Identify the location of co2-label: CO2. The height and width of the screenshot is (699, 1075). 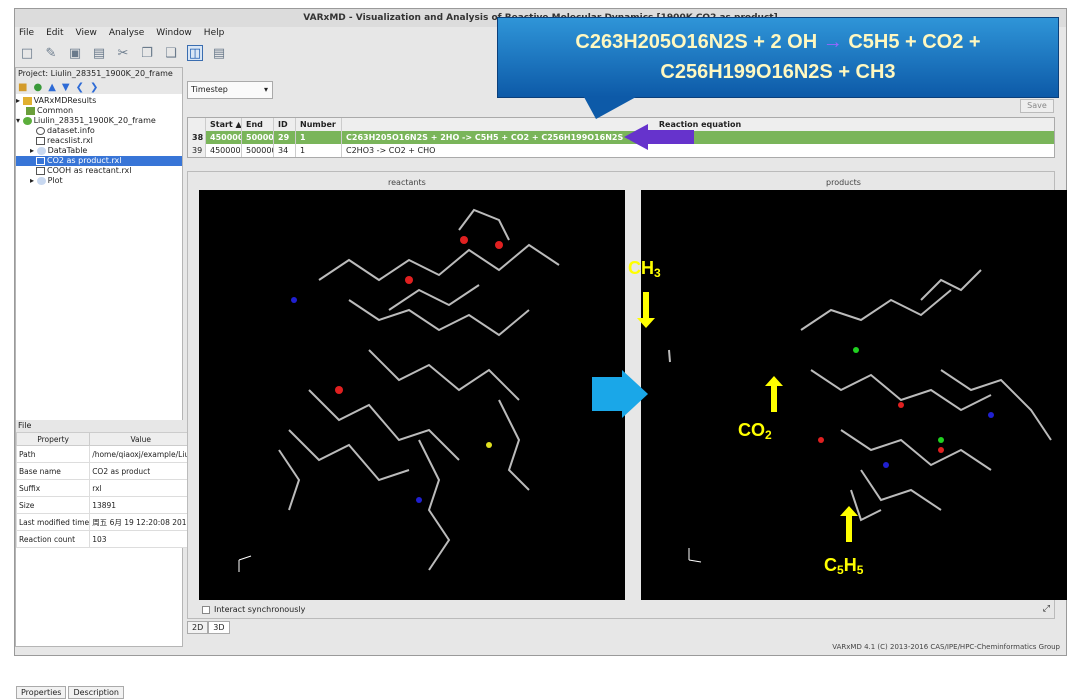
(755, 431).